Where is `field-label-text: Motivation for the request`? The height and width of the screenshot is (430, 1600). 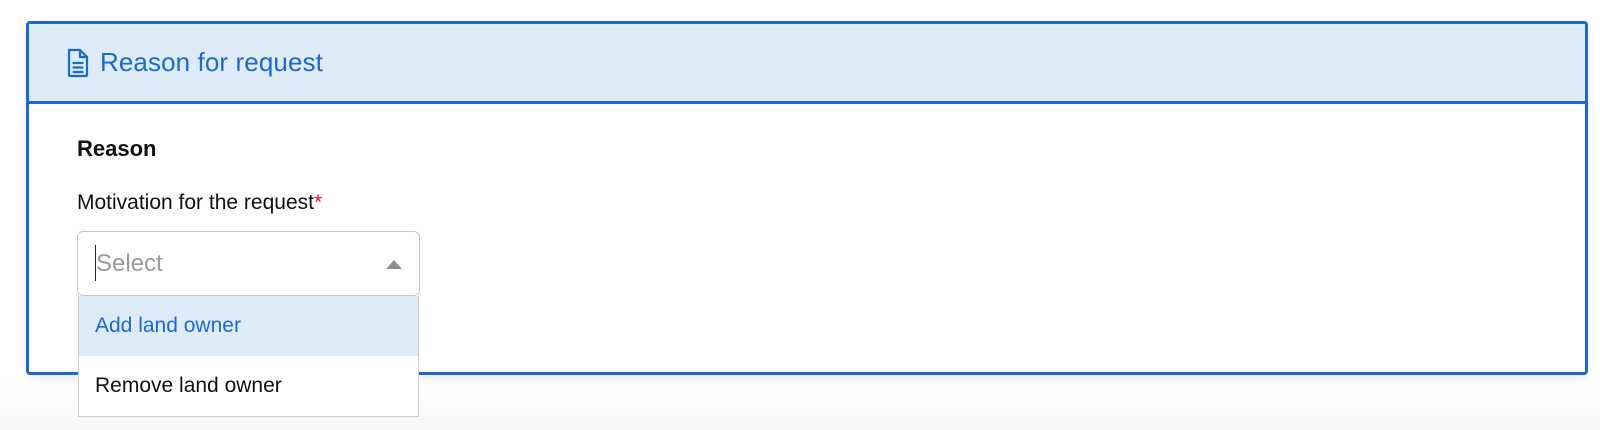
field-label-text: Motivation for the request is located at coordinates (195, 202).